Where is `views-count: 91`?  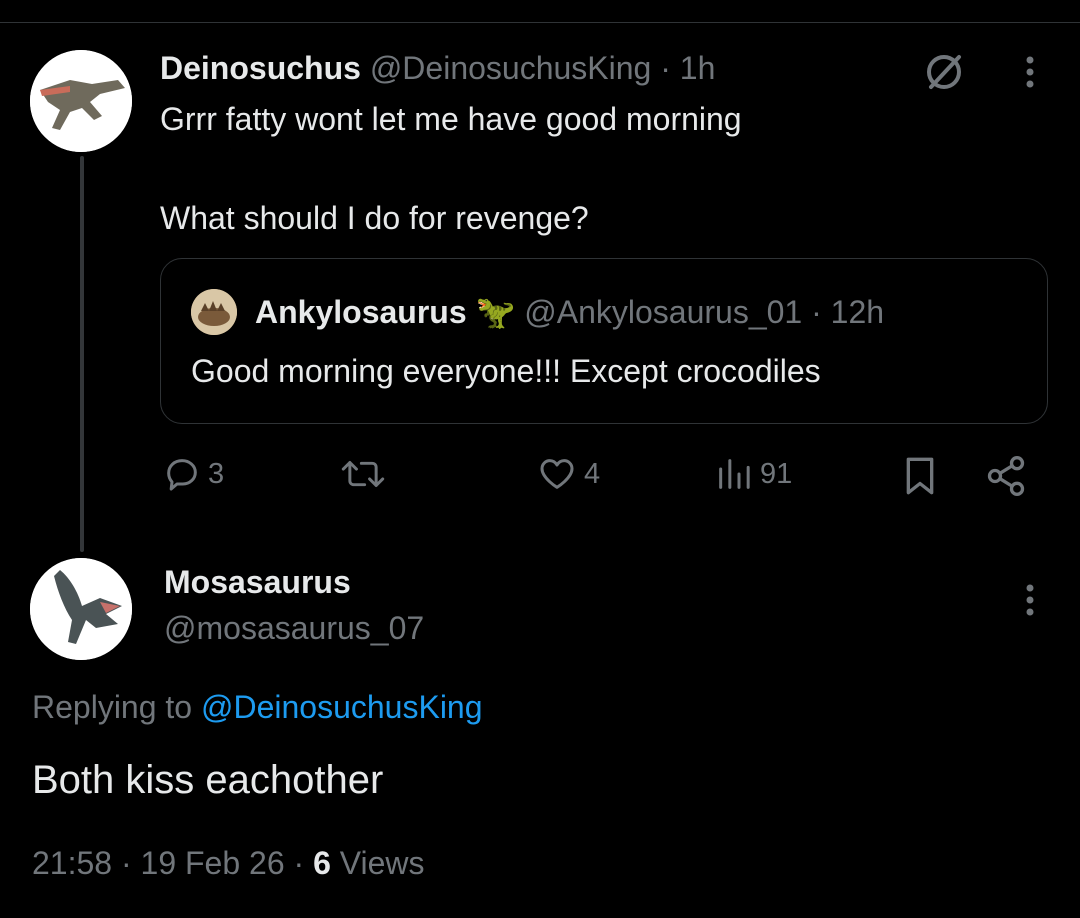
views-count: 91 is located at coordinates (776, 473).